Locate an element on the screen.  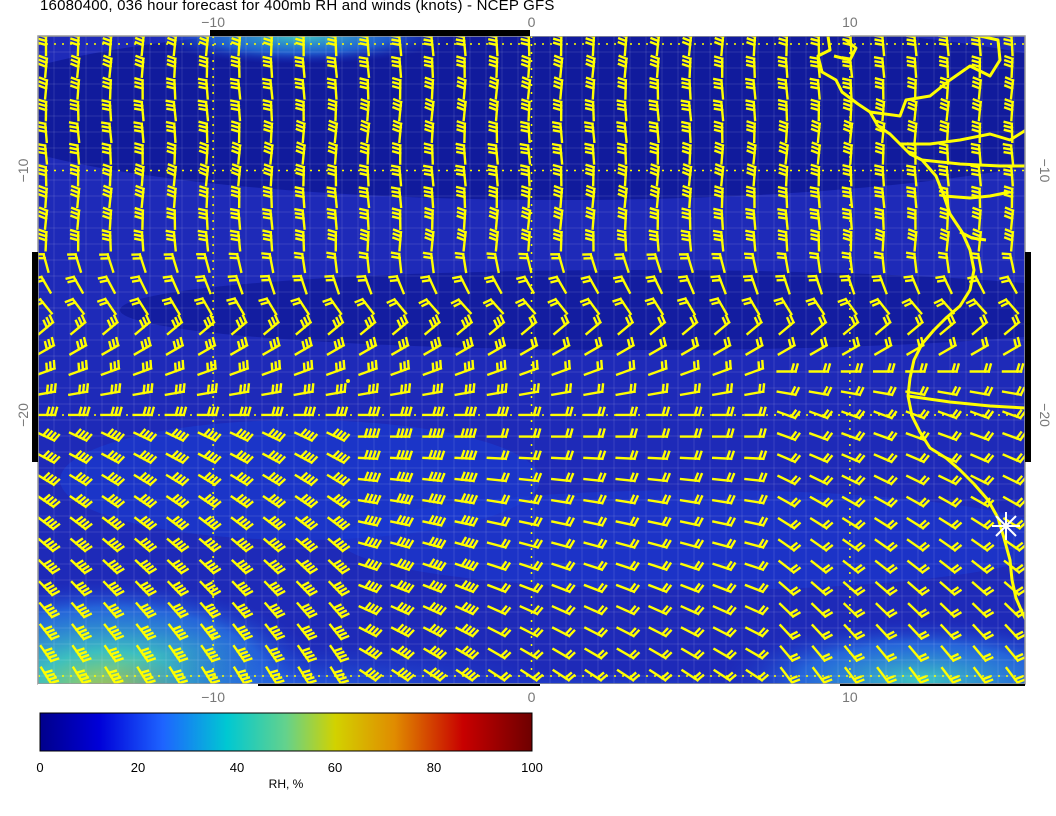
colorbar-tick: 80 is located at coordinates (434, 767).